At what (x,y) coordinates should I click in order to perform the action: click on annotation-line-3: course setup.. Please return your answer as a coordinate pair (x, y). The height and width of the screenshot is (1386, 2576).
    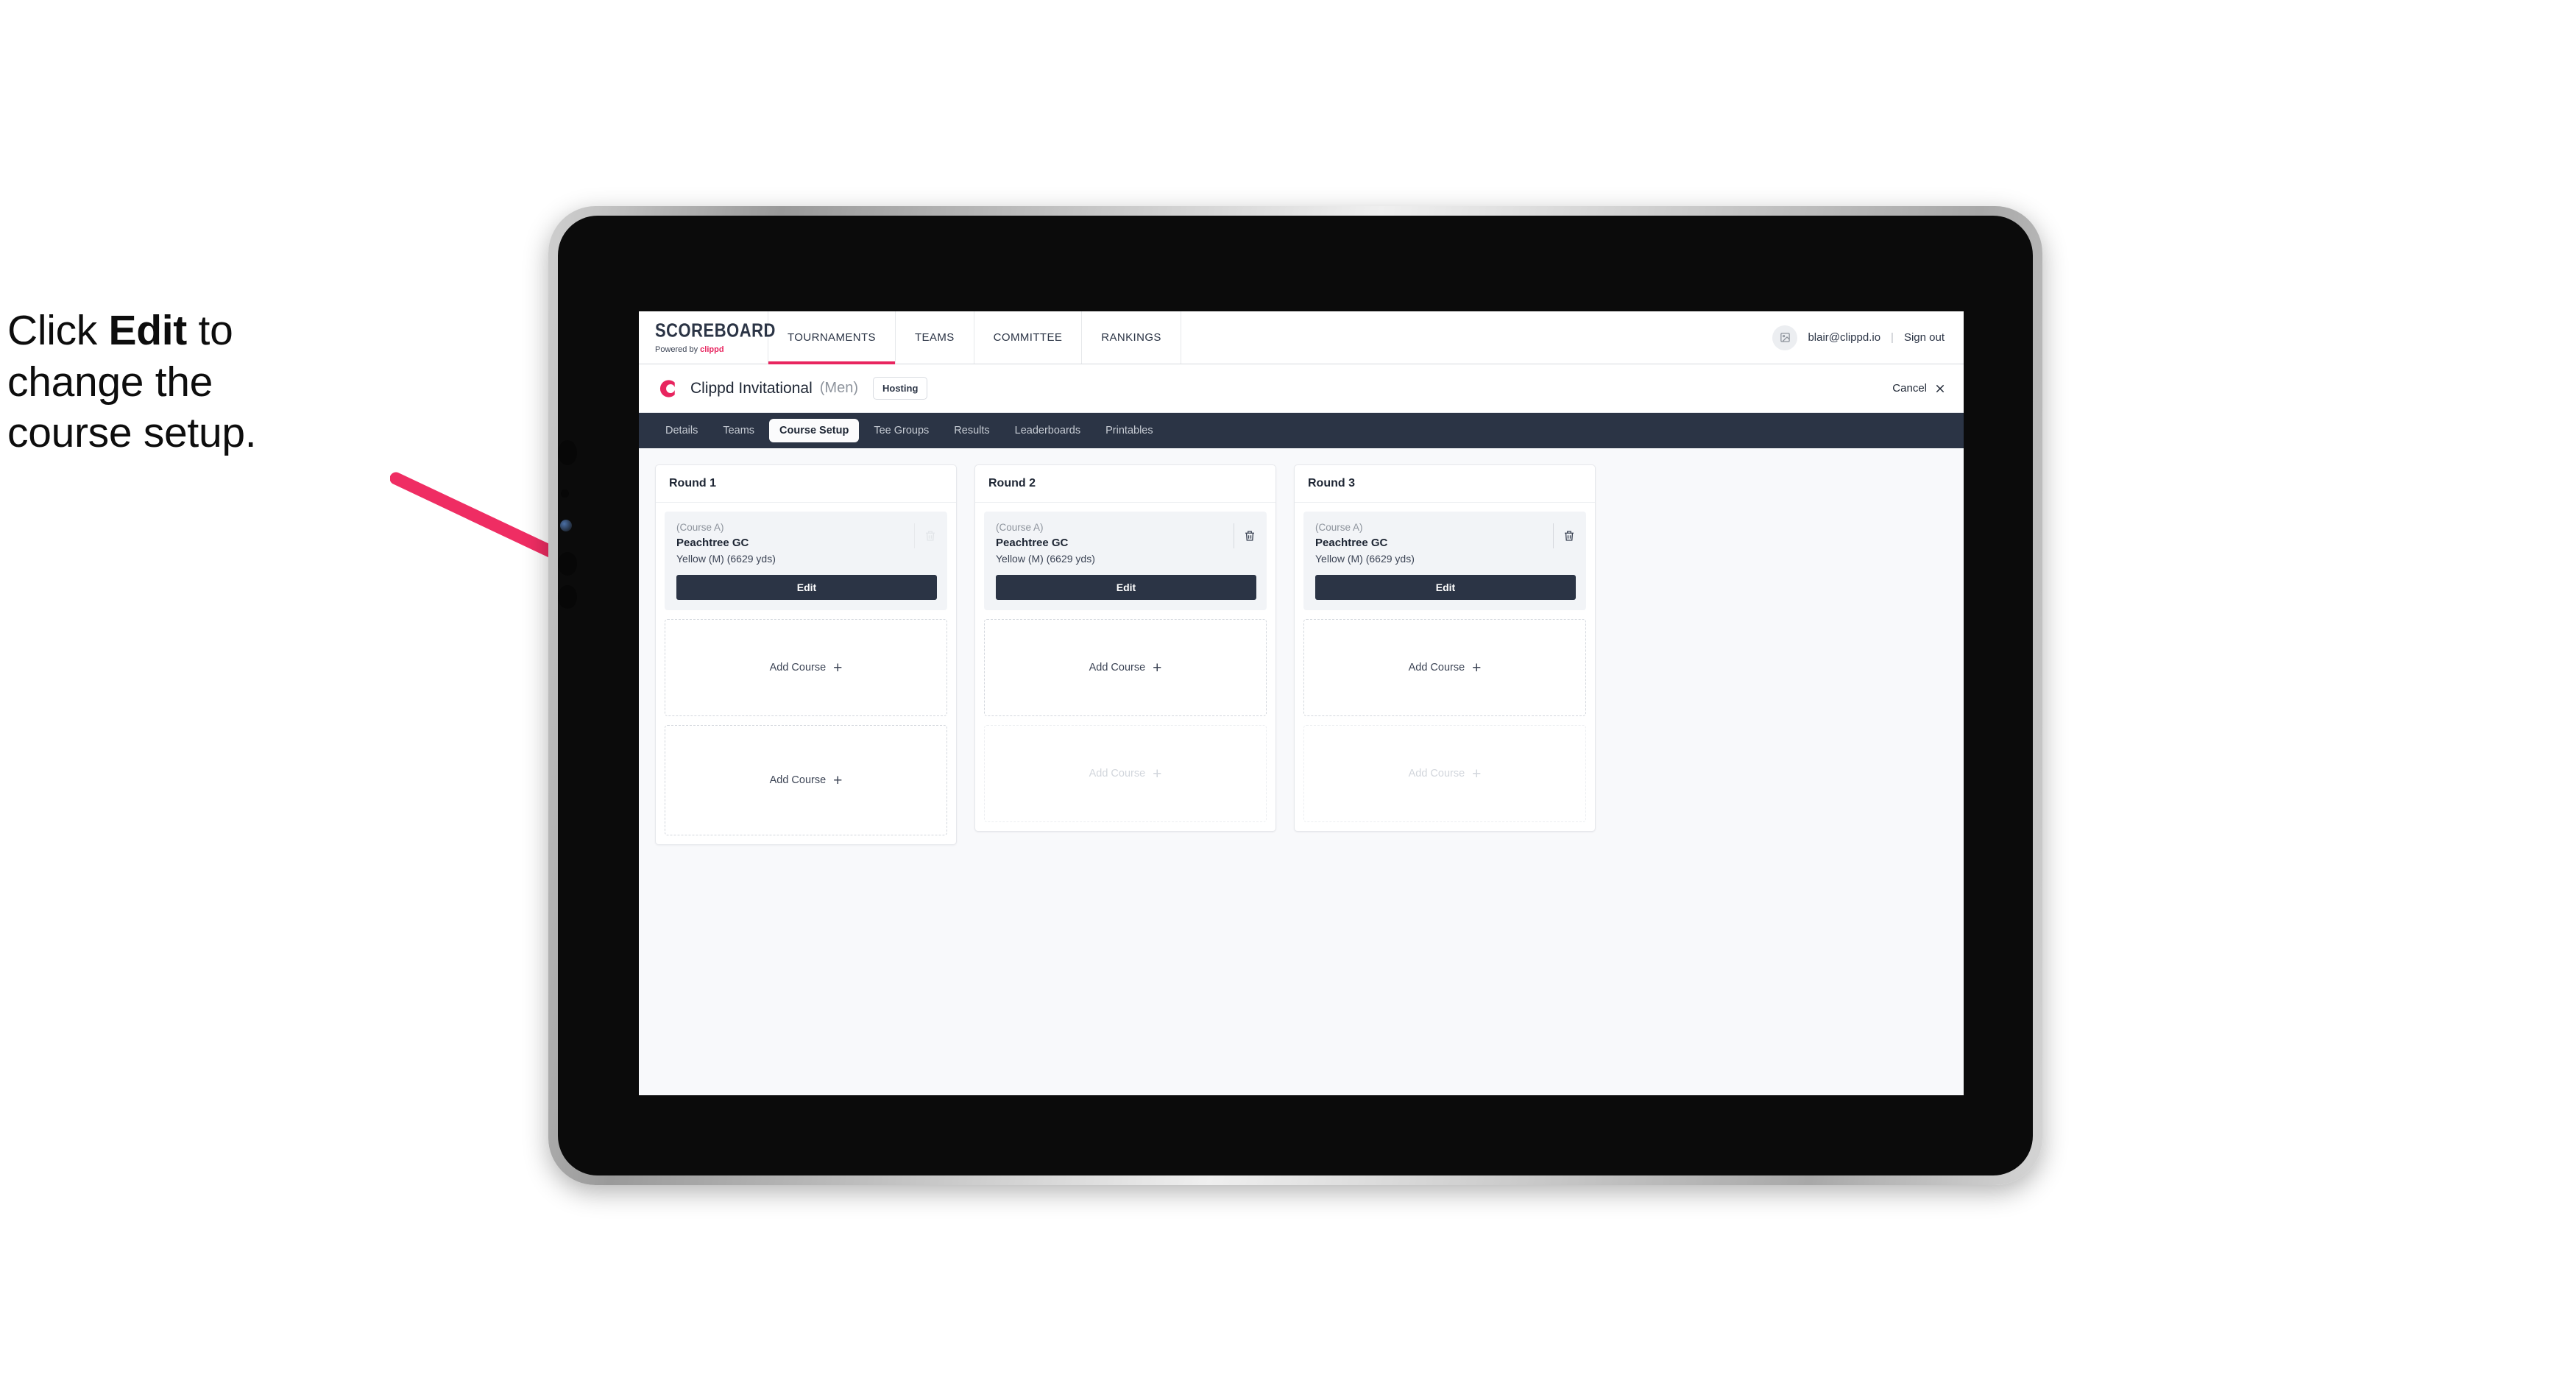
    Looking at the image, I should click on (132, 433).